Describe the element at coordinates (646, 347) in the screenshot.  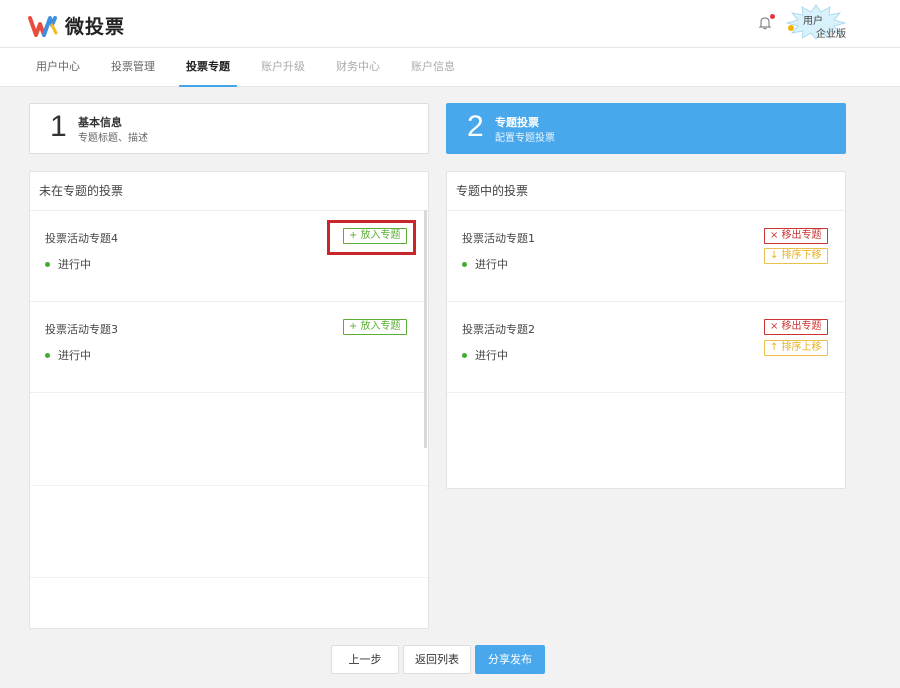
I see `list-item: 投票活动专题2 进行中 × 移出专题 ↑ 排序上移` at that location.